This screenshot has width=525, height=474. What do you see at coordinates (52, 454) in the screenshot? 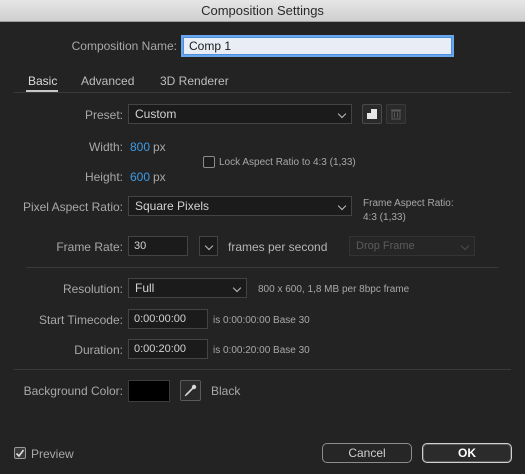
I see `preview-label: Preview` at bounding box center [52, 454].